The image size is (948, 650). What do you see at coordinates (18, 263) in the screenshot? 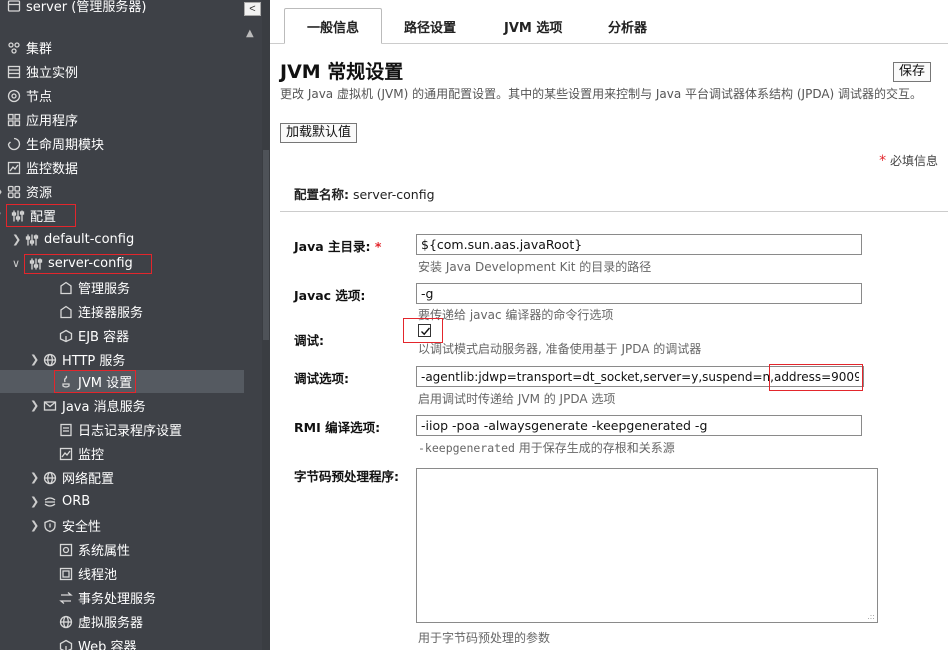
I see `chevron-down-icon: ∨` at bounding box center [18, 263].